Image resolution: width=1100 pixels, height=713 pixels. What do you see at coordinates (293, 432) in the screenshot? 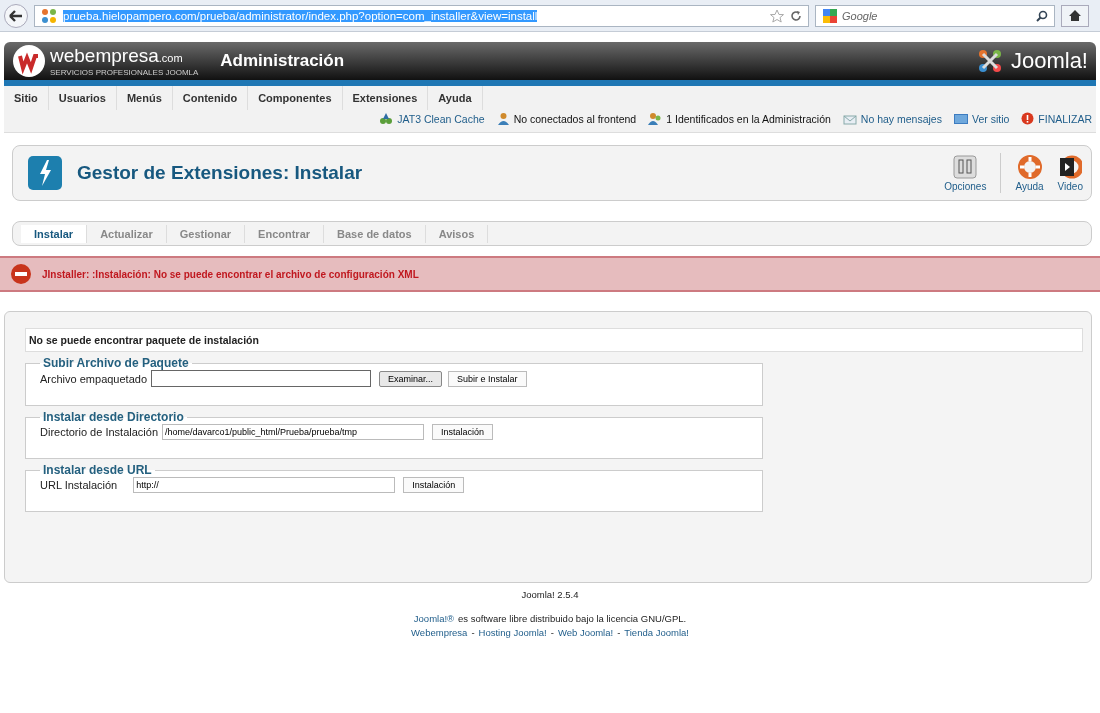
I see `input-field: /home/davarco1/public_html/Prueba/prueba/tmp` at bounding box center [293, 432].